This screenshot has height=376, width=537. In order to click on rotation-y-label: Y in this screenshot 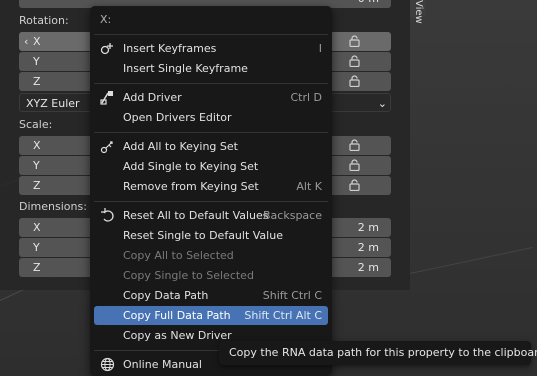, I will do `click(36, 61)`.